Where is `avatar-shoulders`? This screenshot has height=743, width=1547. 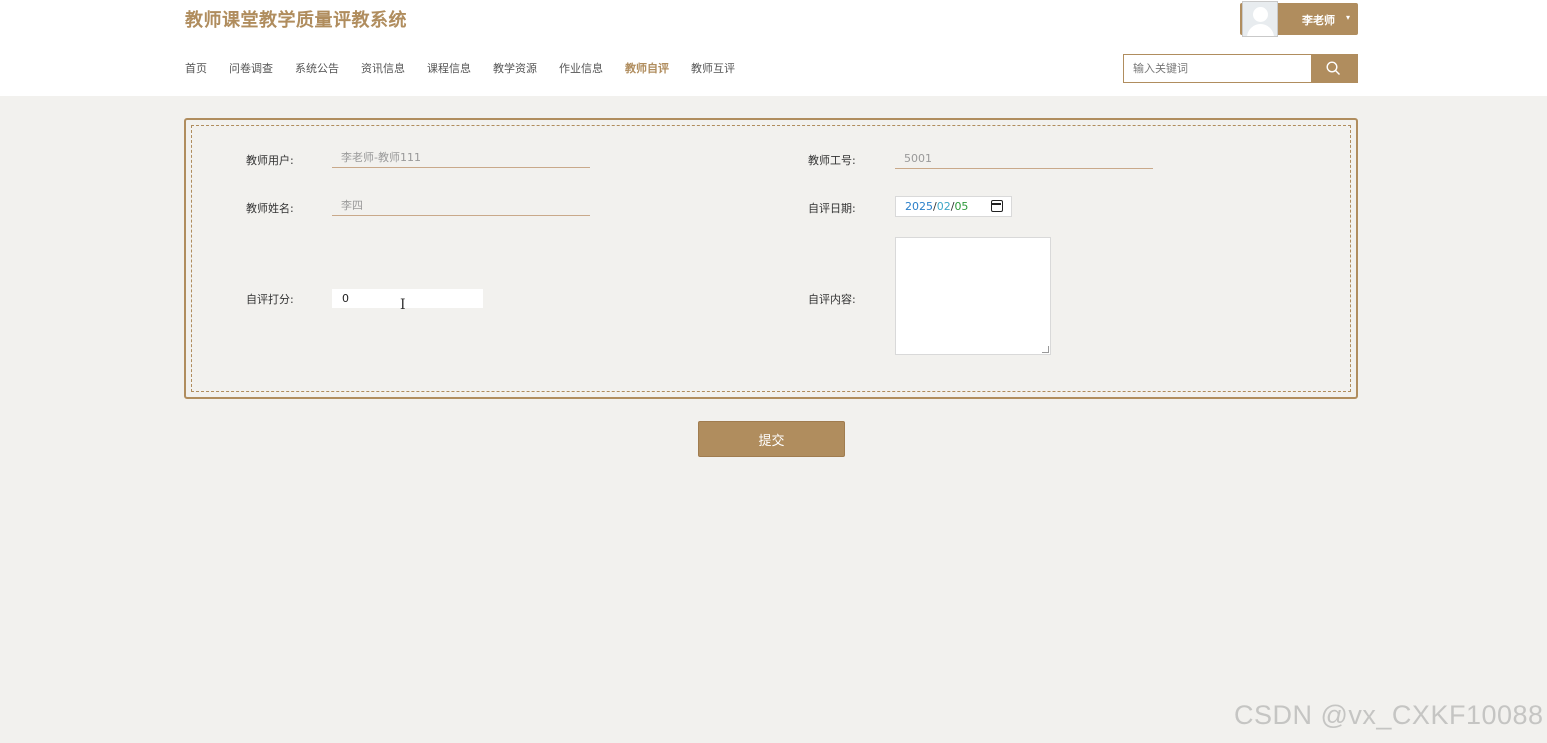
avatar-shoulders is located at coordinates (1260, 30).